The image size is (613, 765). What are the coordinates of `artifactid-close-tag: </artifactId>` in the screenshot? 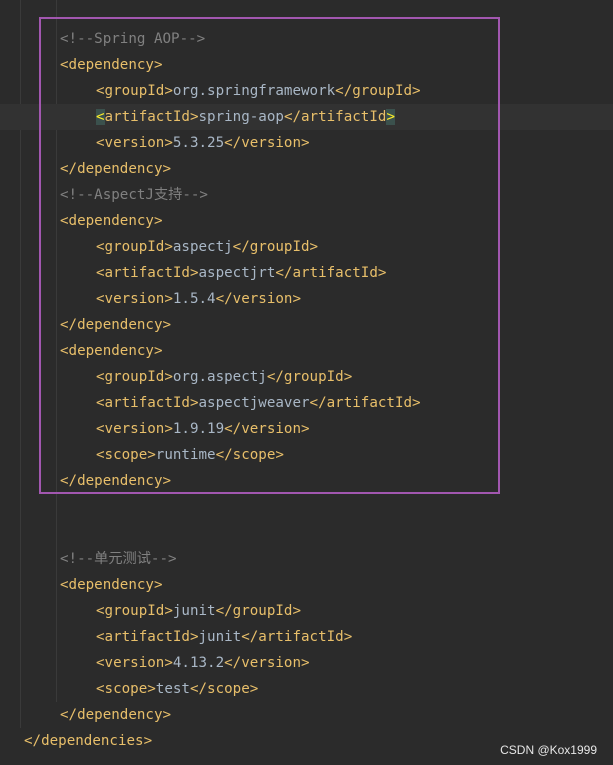 It's located at (297, 637).